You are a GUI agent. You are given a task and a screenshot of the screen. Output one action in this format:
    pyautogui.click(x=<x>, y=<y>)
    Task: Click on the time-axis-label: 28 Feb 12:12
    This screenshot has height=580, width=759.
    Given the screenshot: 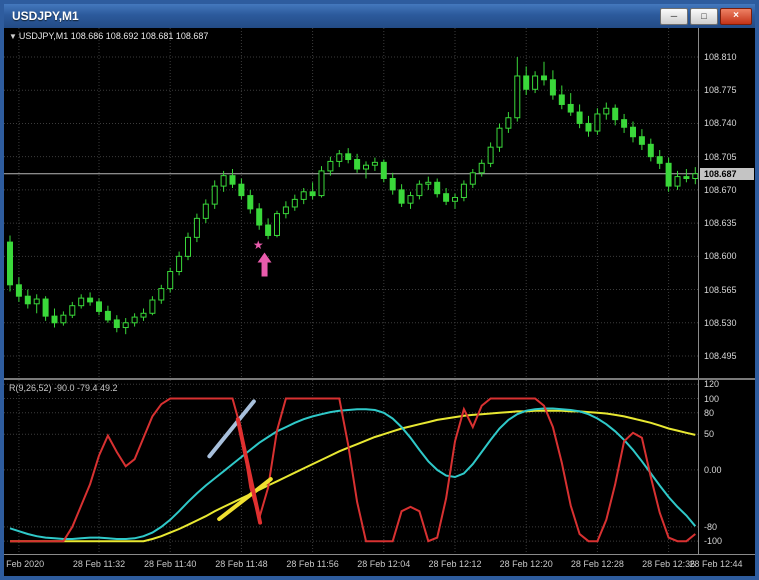 What is the action you would take?
    pyautogui.click(x=455, y=564)
    